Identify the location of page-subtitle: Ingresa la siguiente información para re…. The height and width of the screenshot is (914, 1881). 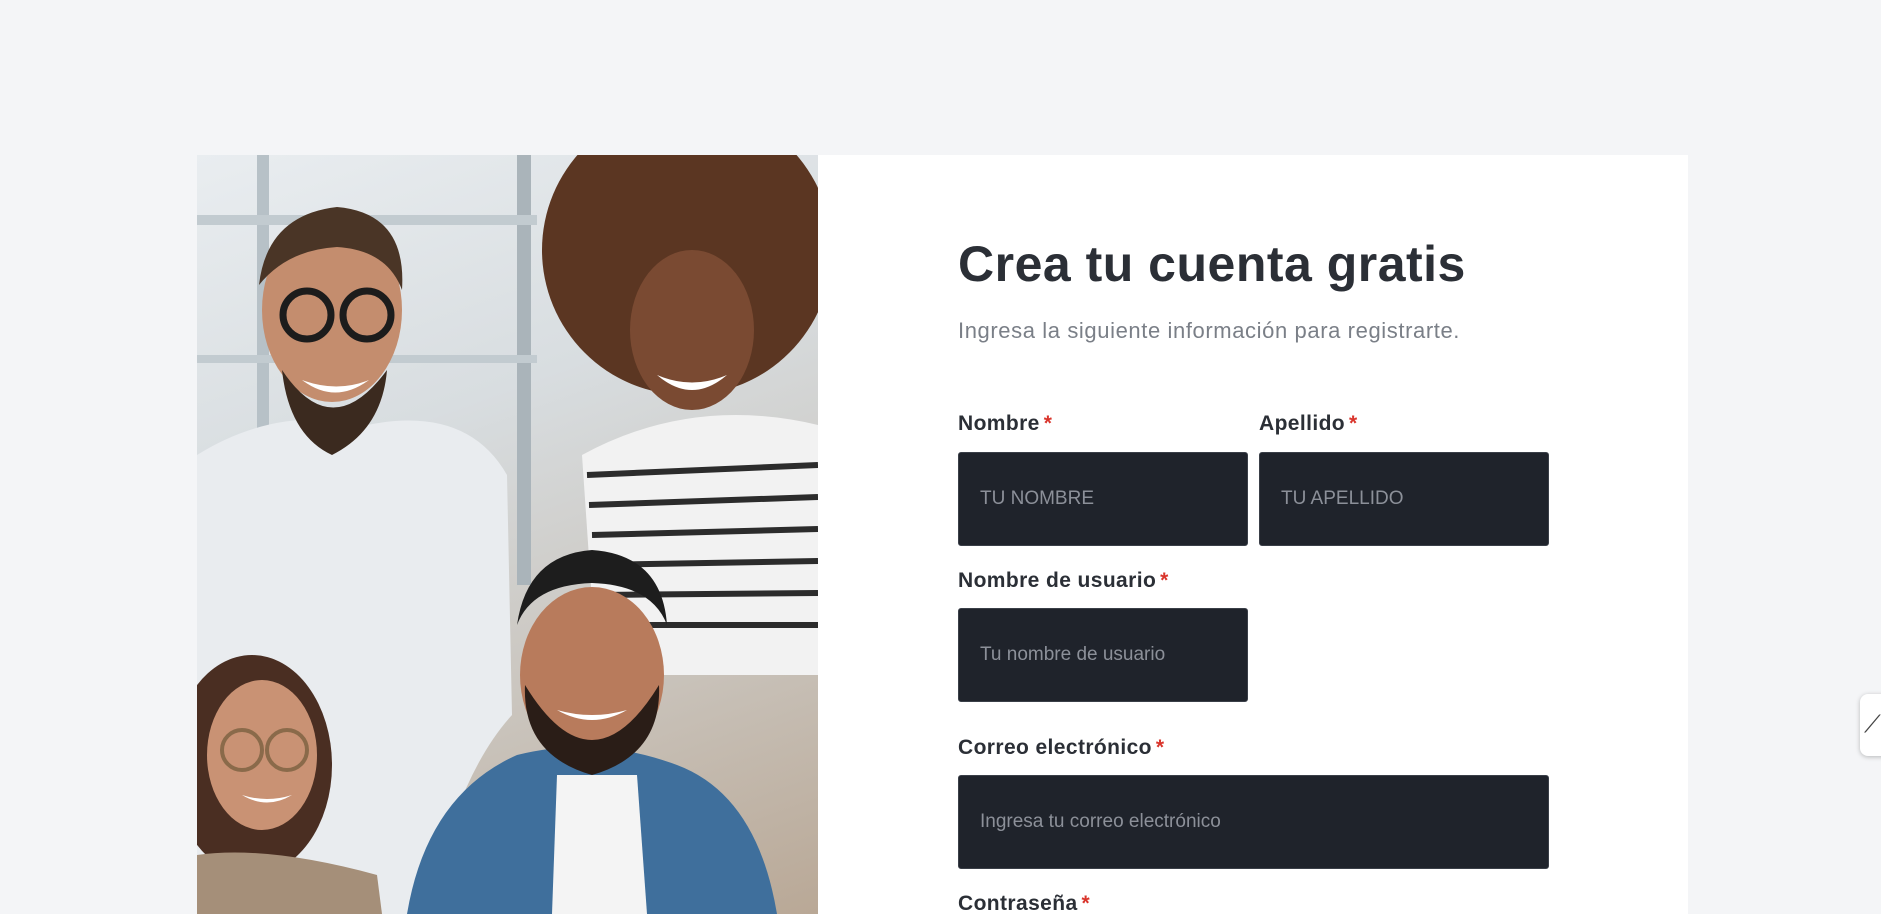
(1209, 330).